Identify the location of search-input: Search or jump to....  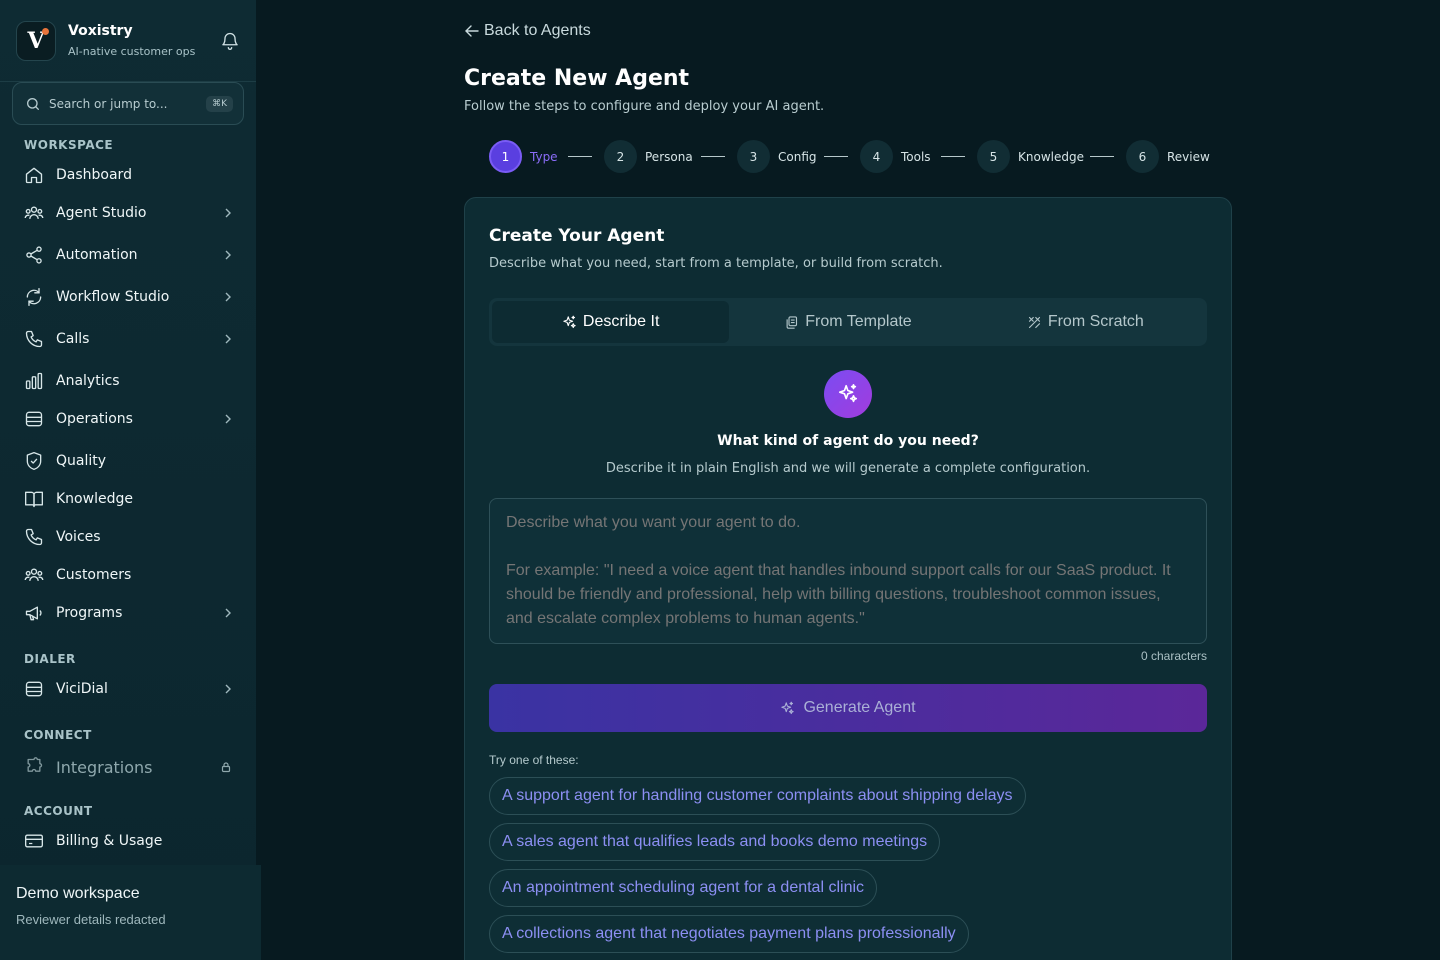
(127, 104).